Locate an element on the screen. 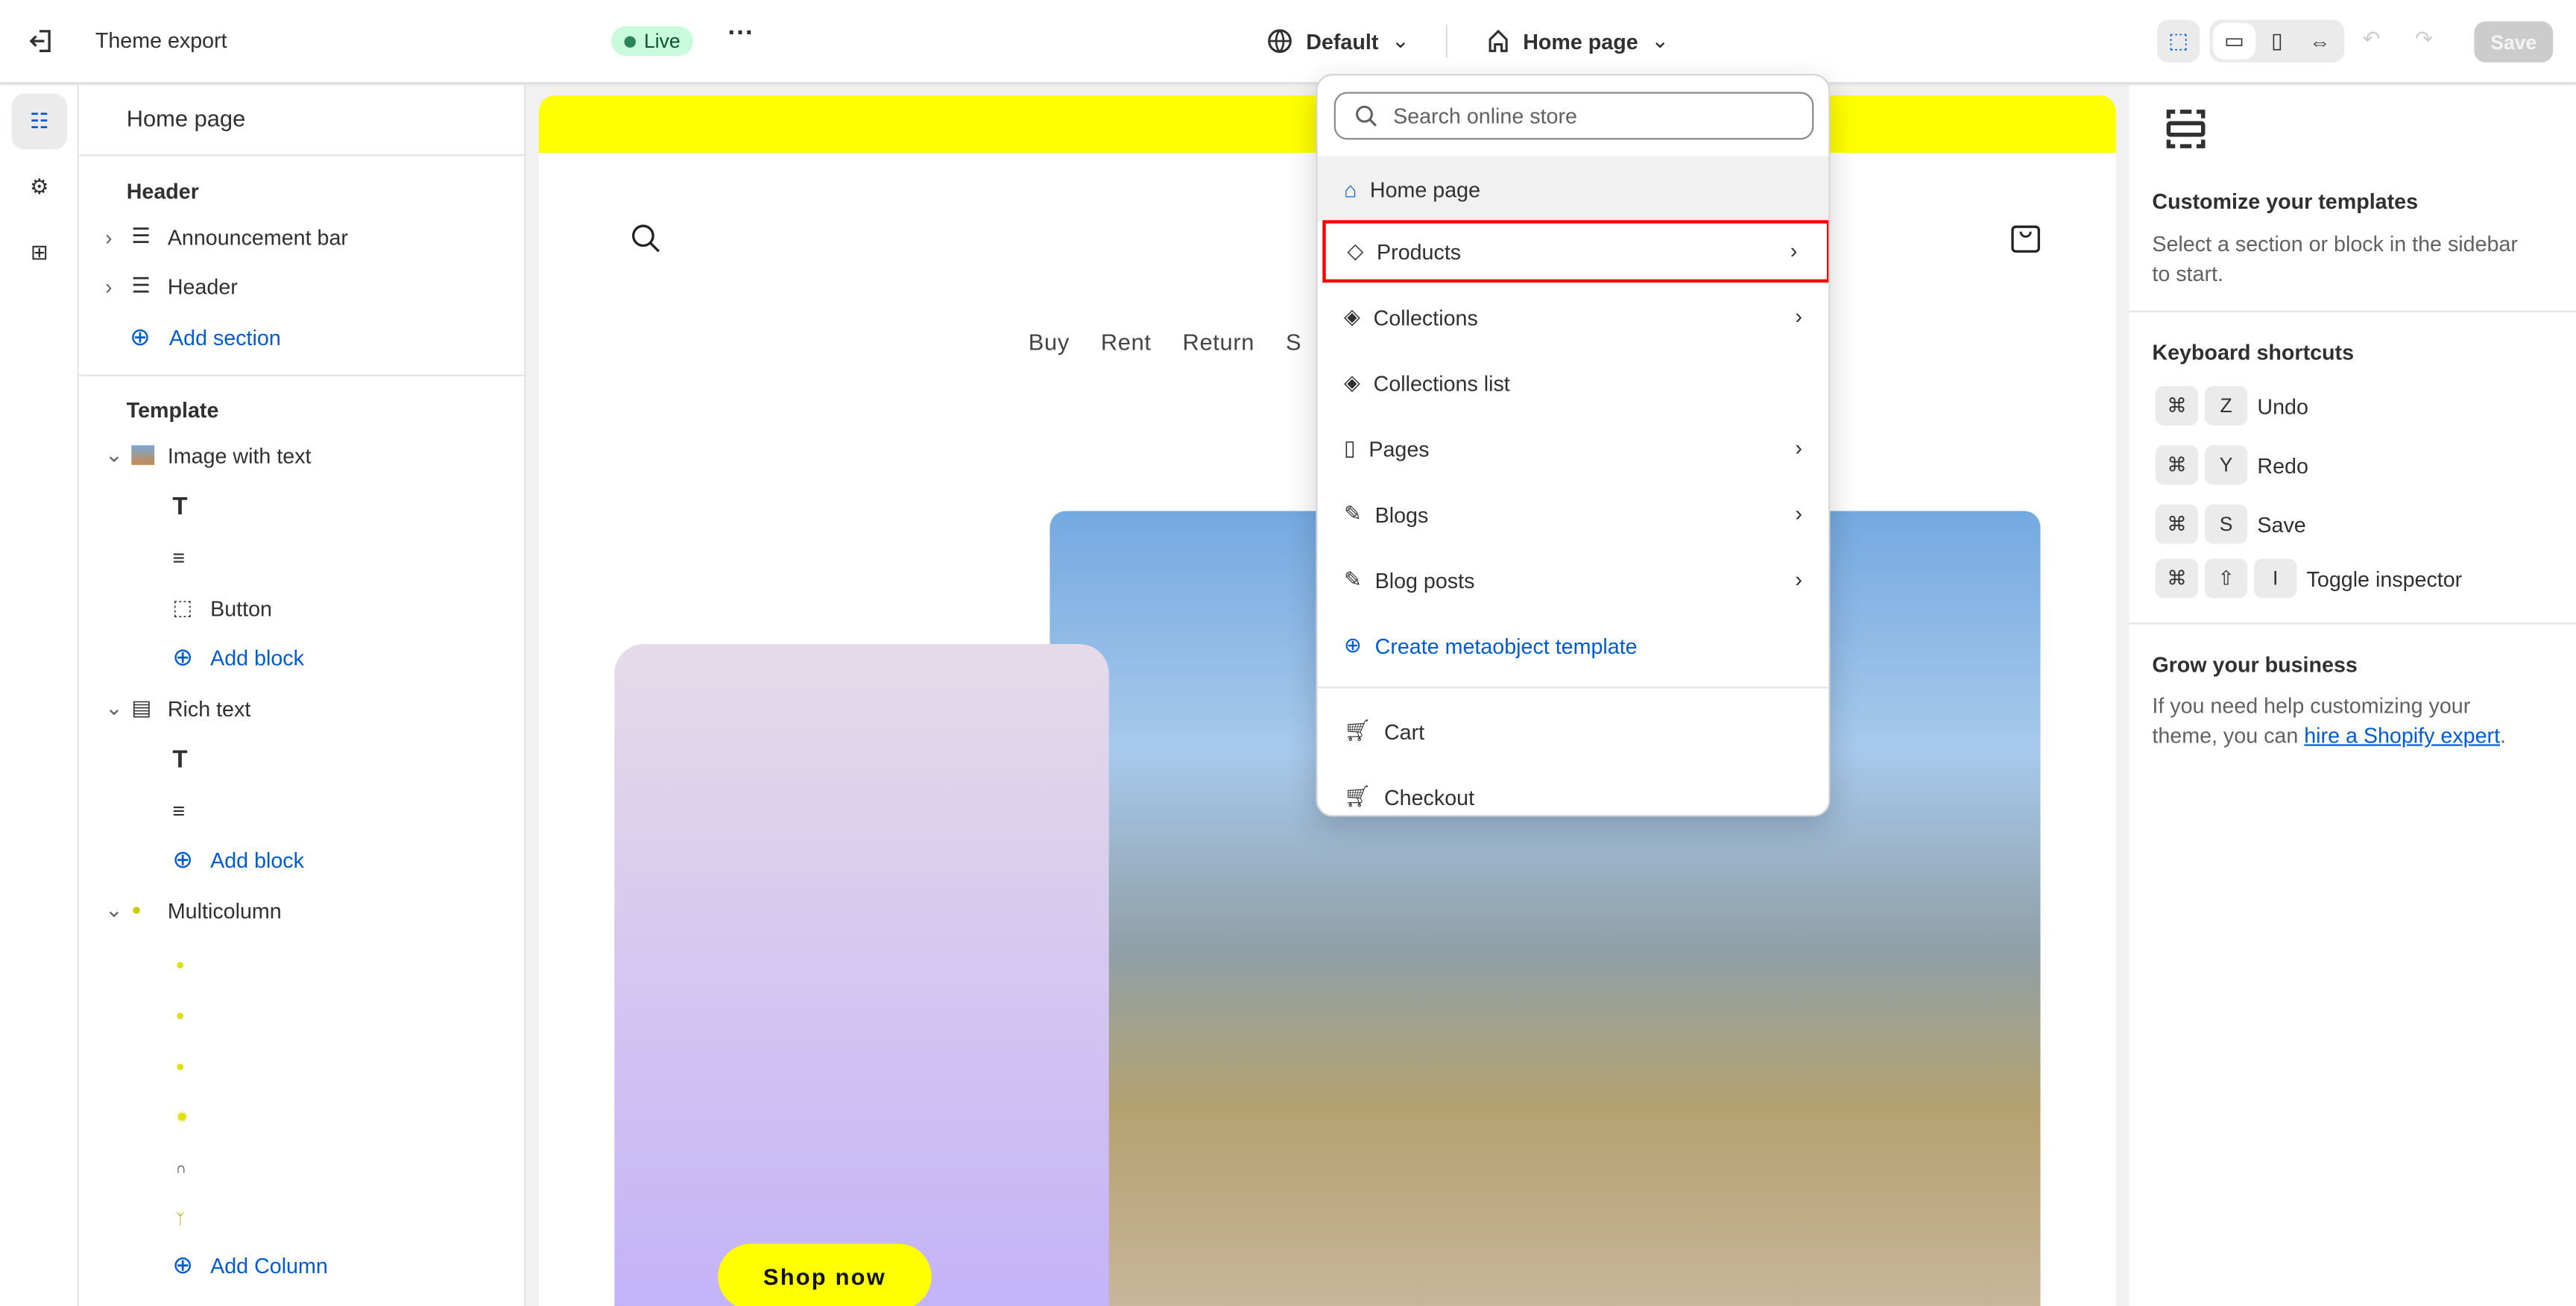 This screenshot has height=1306, width=2576. section-icon: ☰ is located at coordinates (141, 235).